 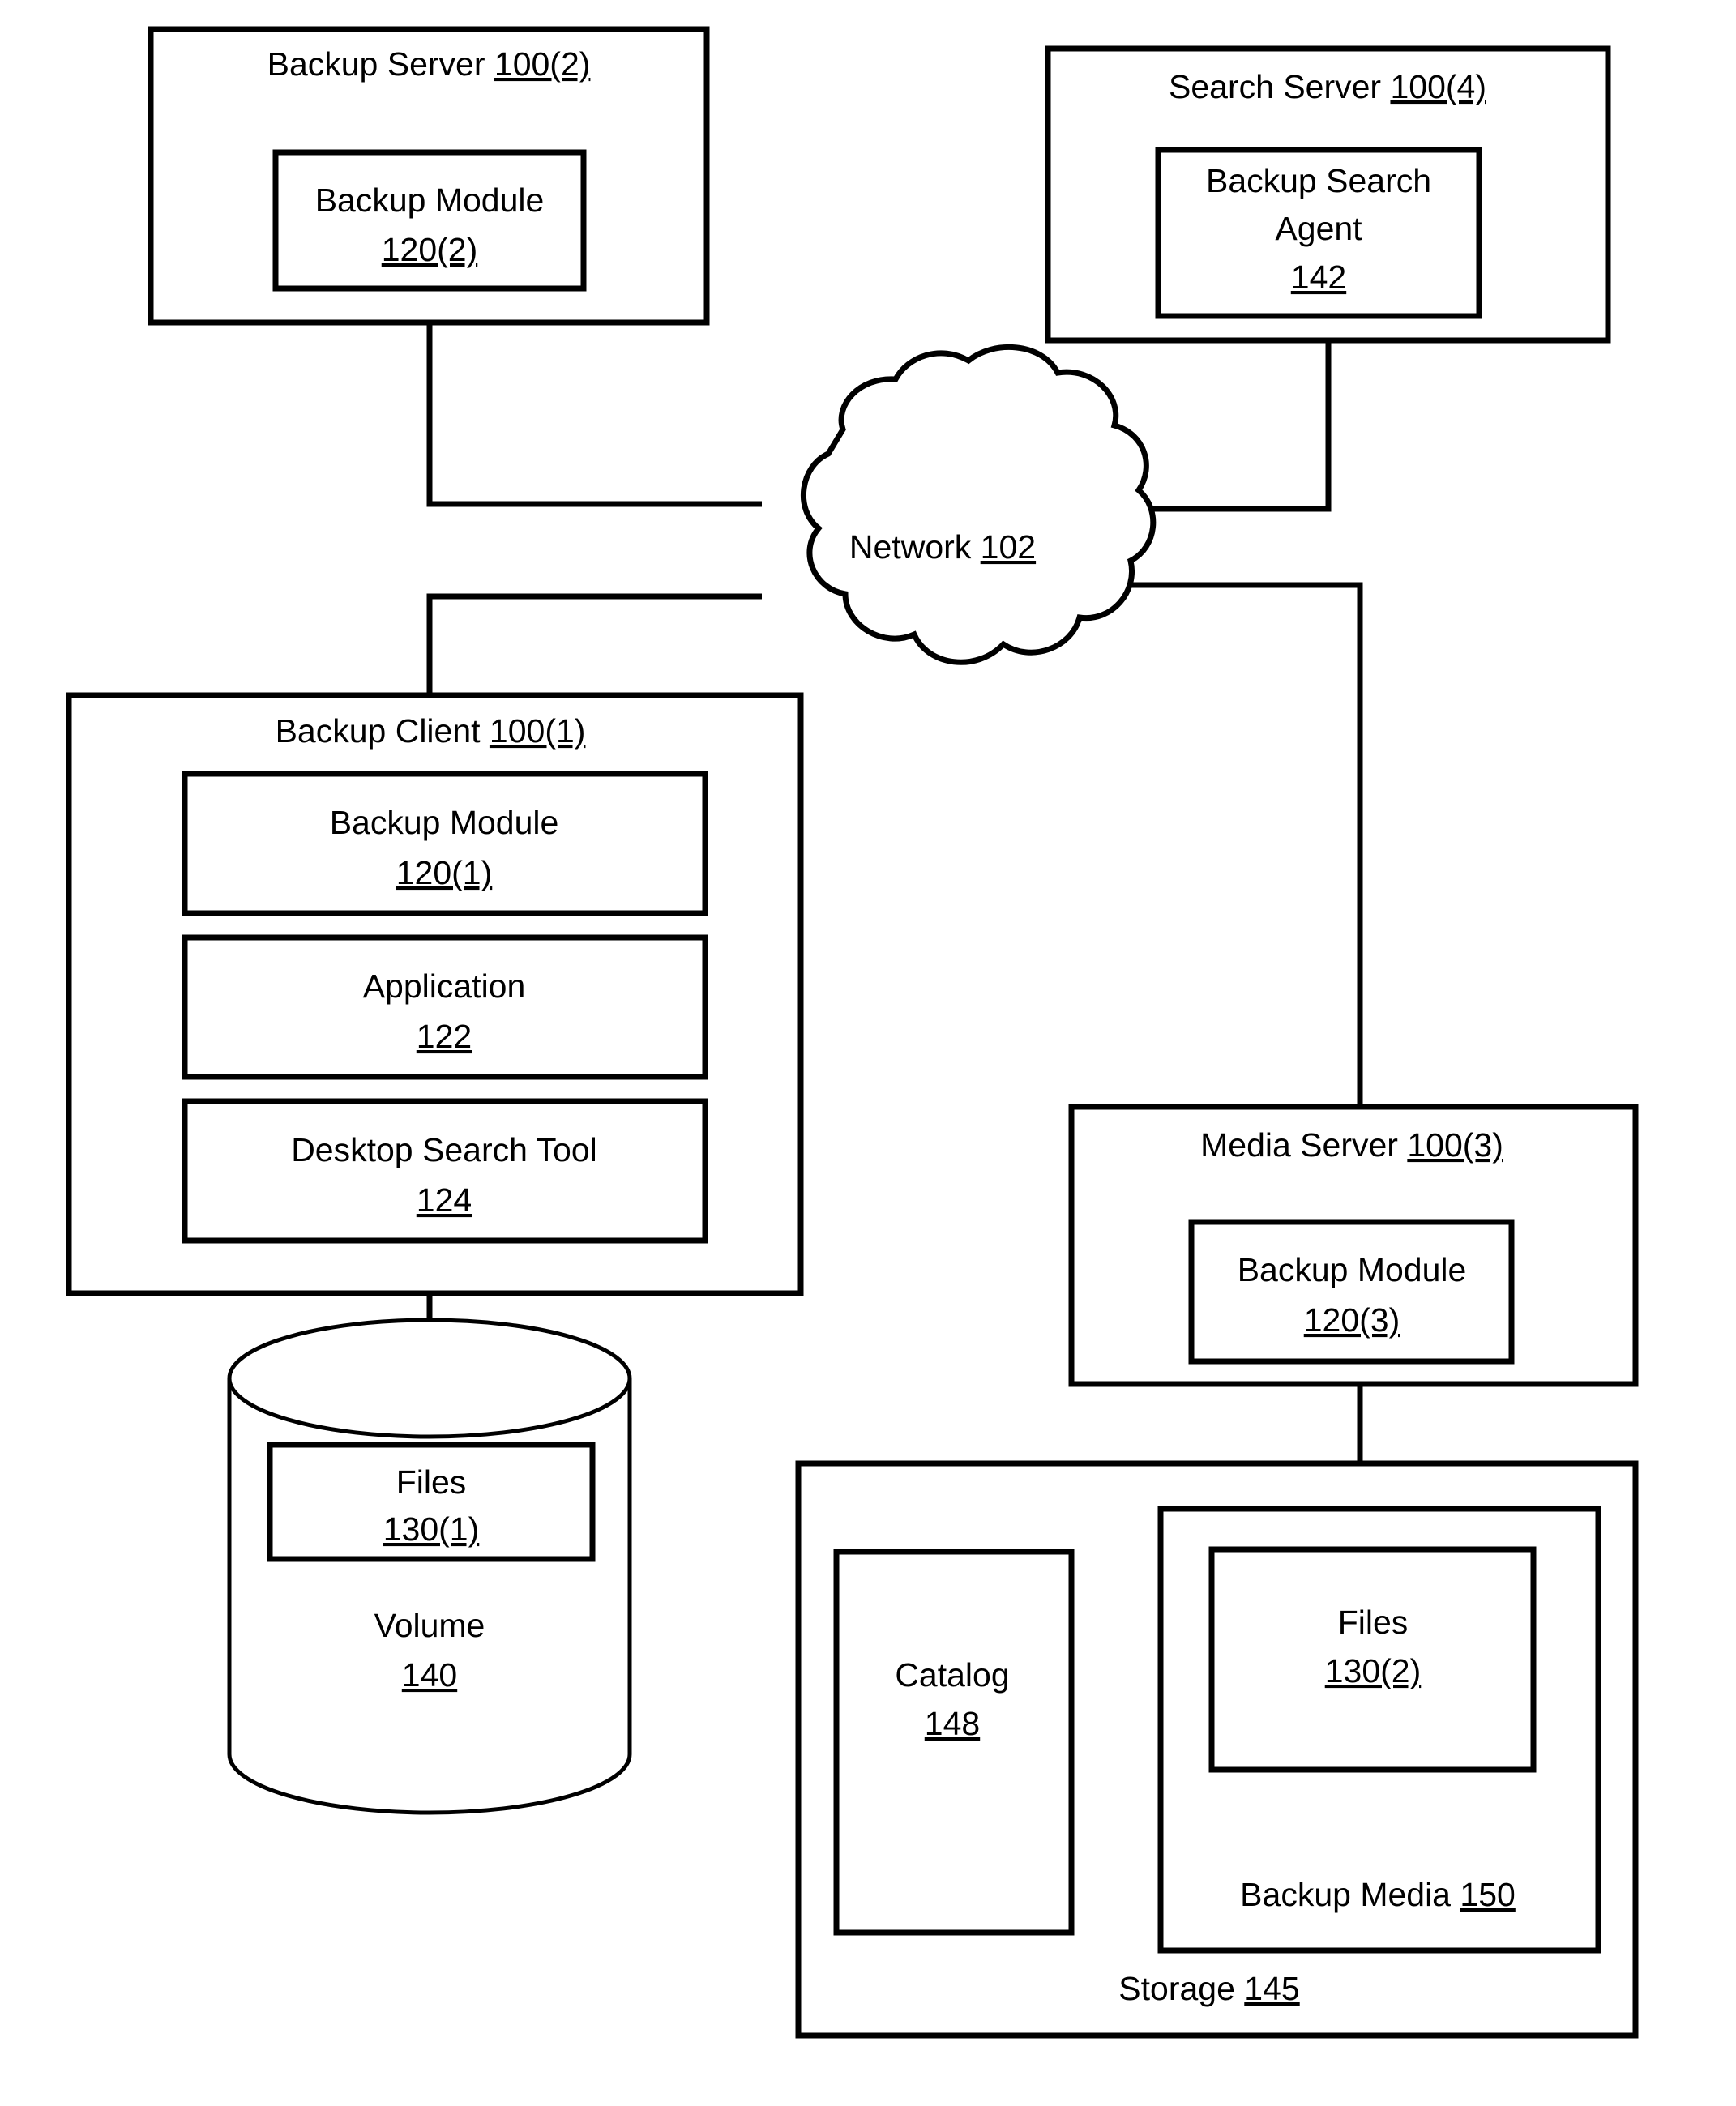 What do you see at coordinates (445, 1200) in the screenshot?
I see `backup-client-search-tool-ref: 124` at bounding box center [445, 1200].